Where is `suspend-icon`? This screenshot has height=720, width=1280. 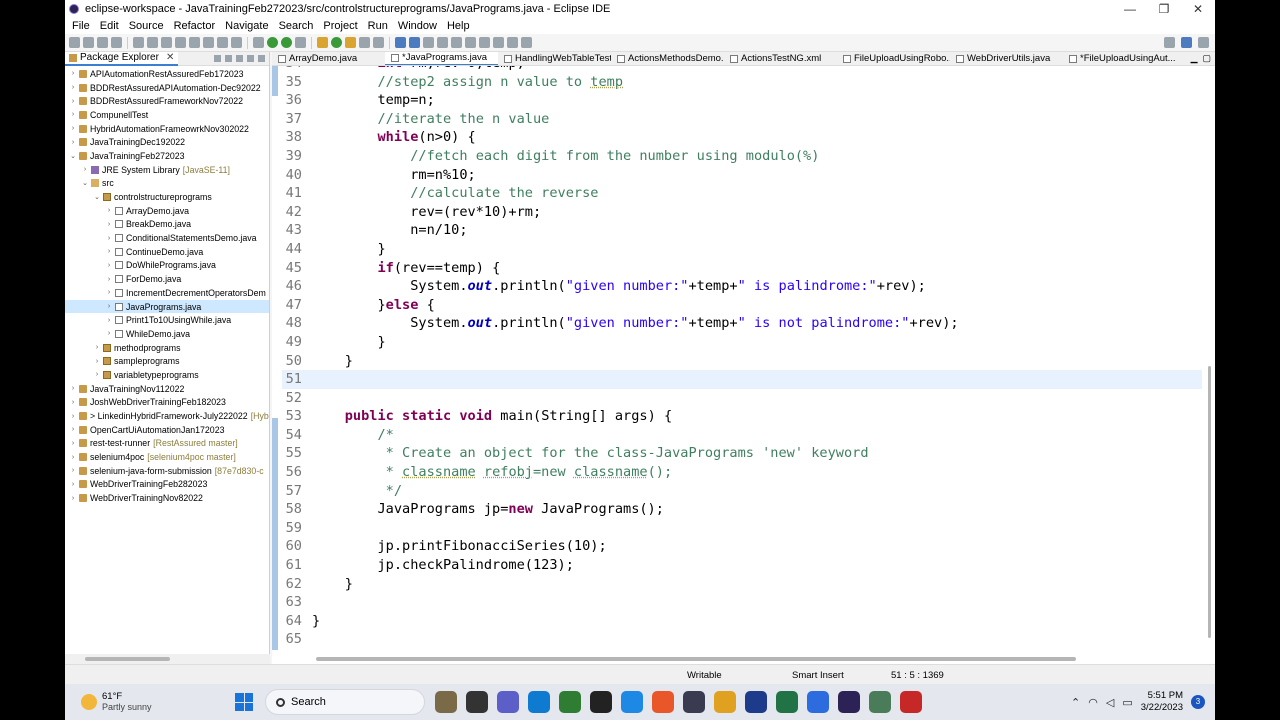
suspend-icon is located at coordinates (180, 42).